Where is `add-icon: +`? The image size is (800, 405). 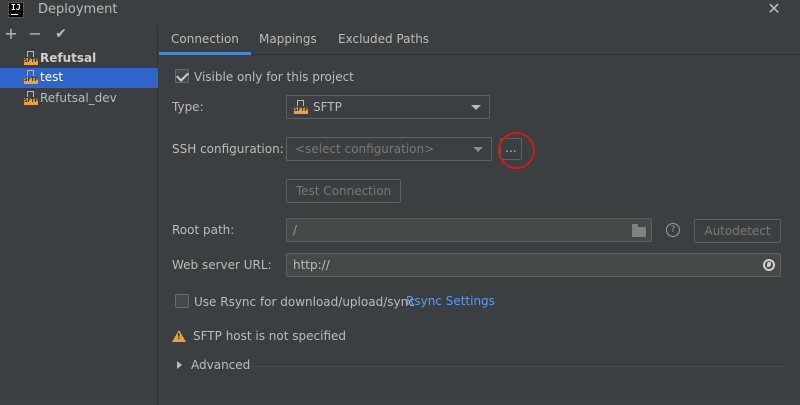
add-icon: + is located at coordinates (11, 34).